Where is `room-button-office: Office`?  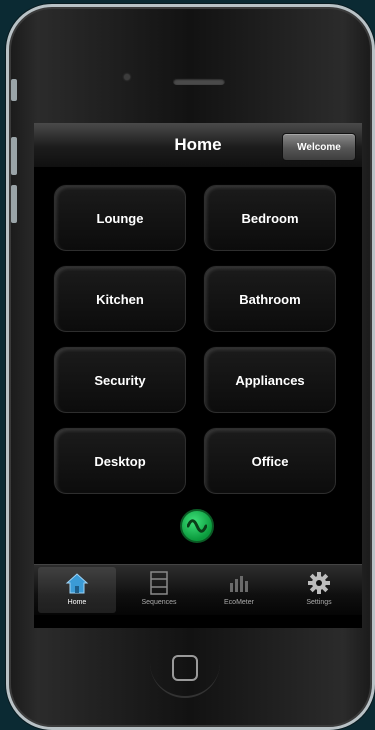
room-button-office: Office is located at coordinates (270, 461).